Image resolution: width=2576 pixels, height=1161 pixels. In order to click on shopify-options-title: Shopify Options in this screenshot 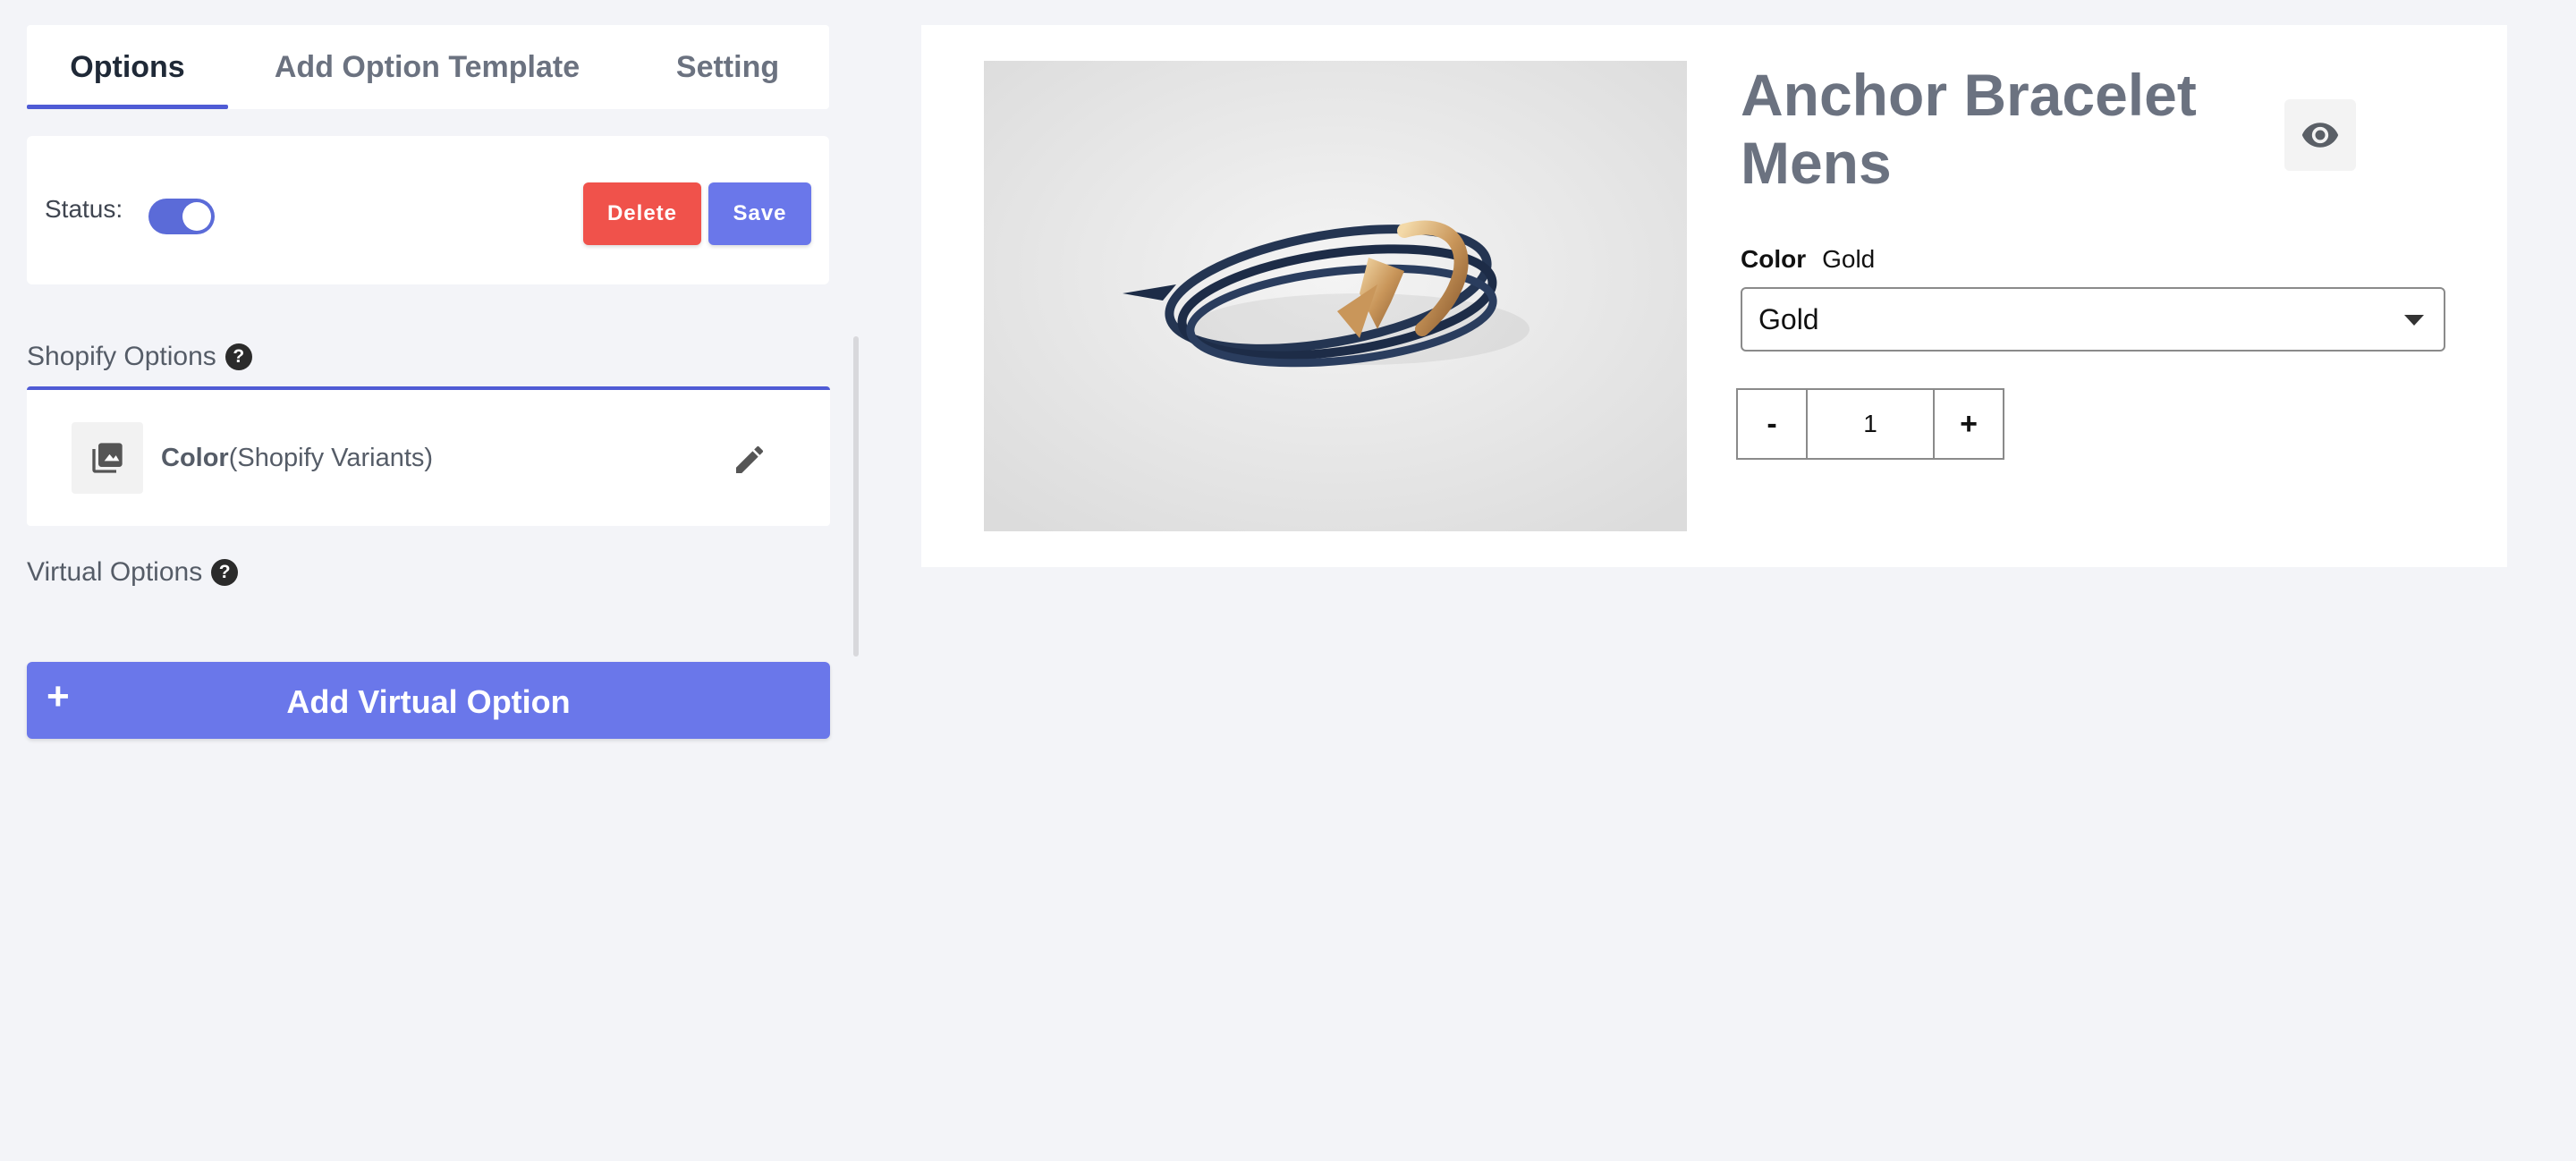, I will do `click(121, 357)`.